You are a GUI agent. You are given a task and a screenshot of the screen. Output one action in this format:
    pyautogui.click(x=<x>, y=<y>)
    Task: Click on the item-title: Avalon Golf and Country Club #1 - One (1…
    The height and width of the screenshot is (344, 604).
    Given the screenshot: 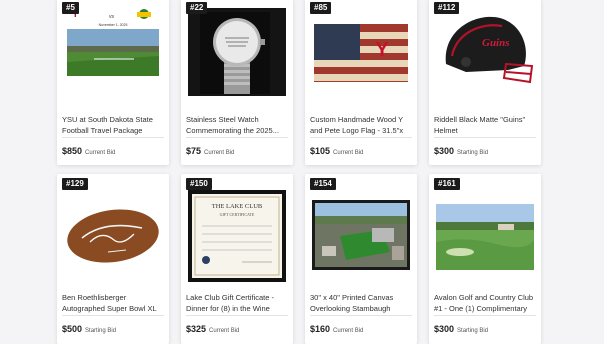 What is the action you would take?
    pyautogui.click(x=485, y=303)
    